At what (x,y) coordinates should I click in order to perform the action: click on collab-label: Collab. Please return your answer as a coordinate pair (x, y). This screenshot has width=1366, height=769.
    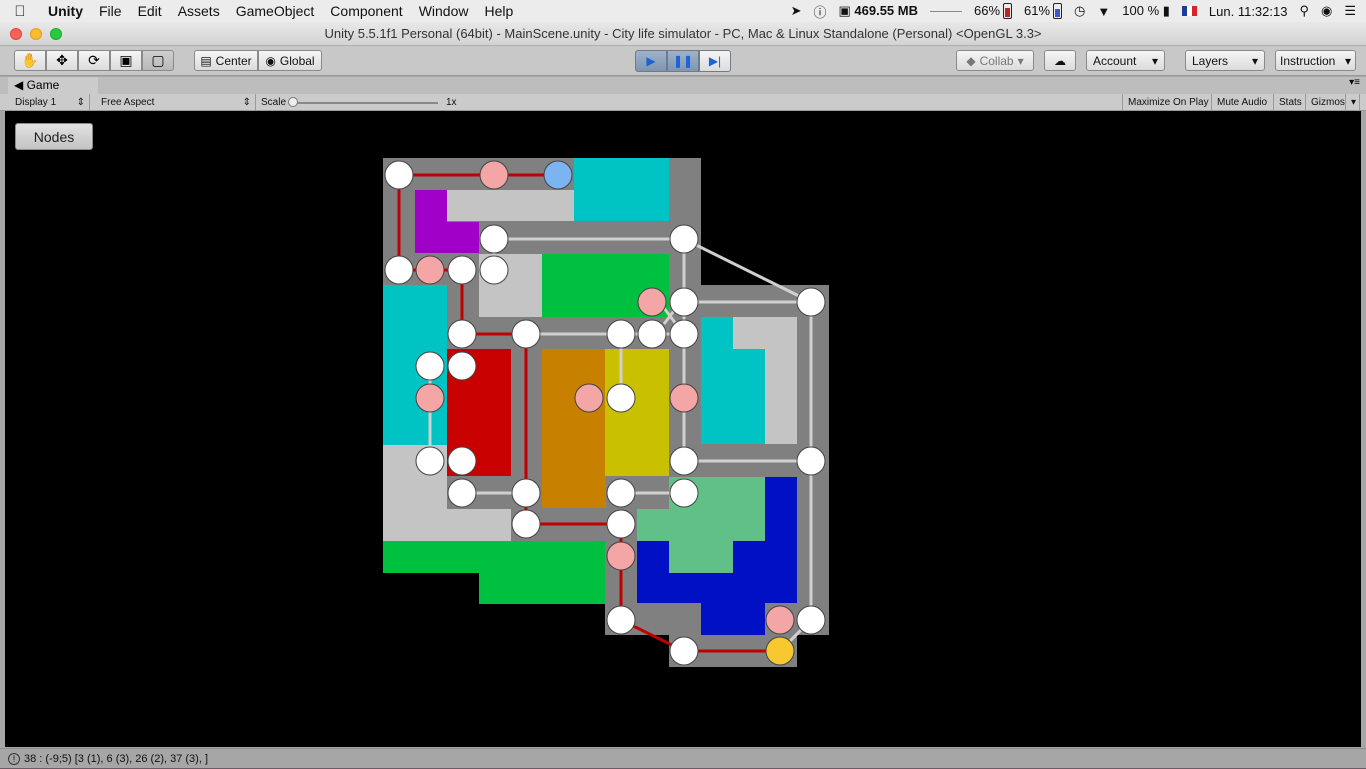
    Looking at the image, I should click on (996, 60).